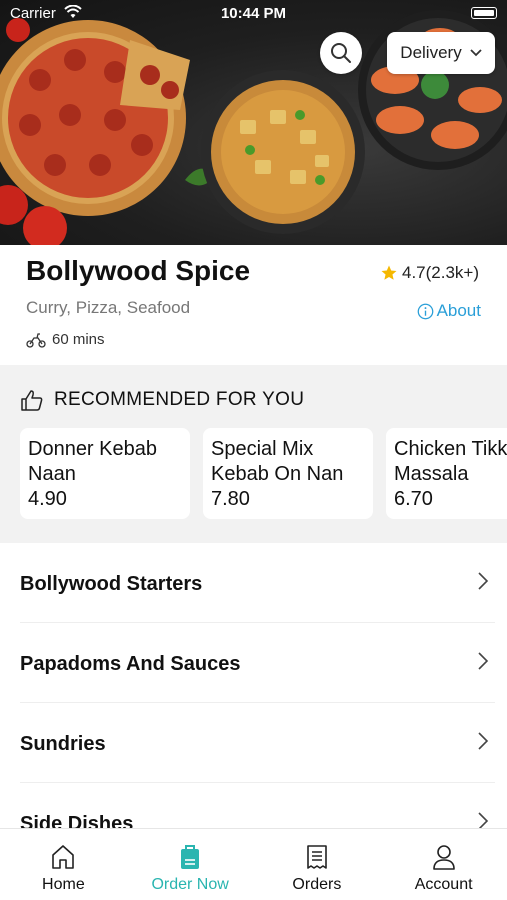 The image size is (507, 900). I want to click on recommended-item-price: 6.70, so click(413, 499).